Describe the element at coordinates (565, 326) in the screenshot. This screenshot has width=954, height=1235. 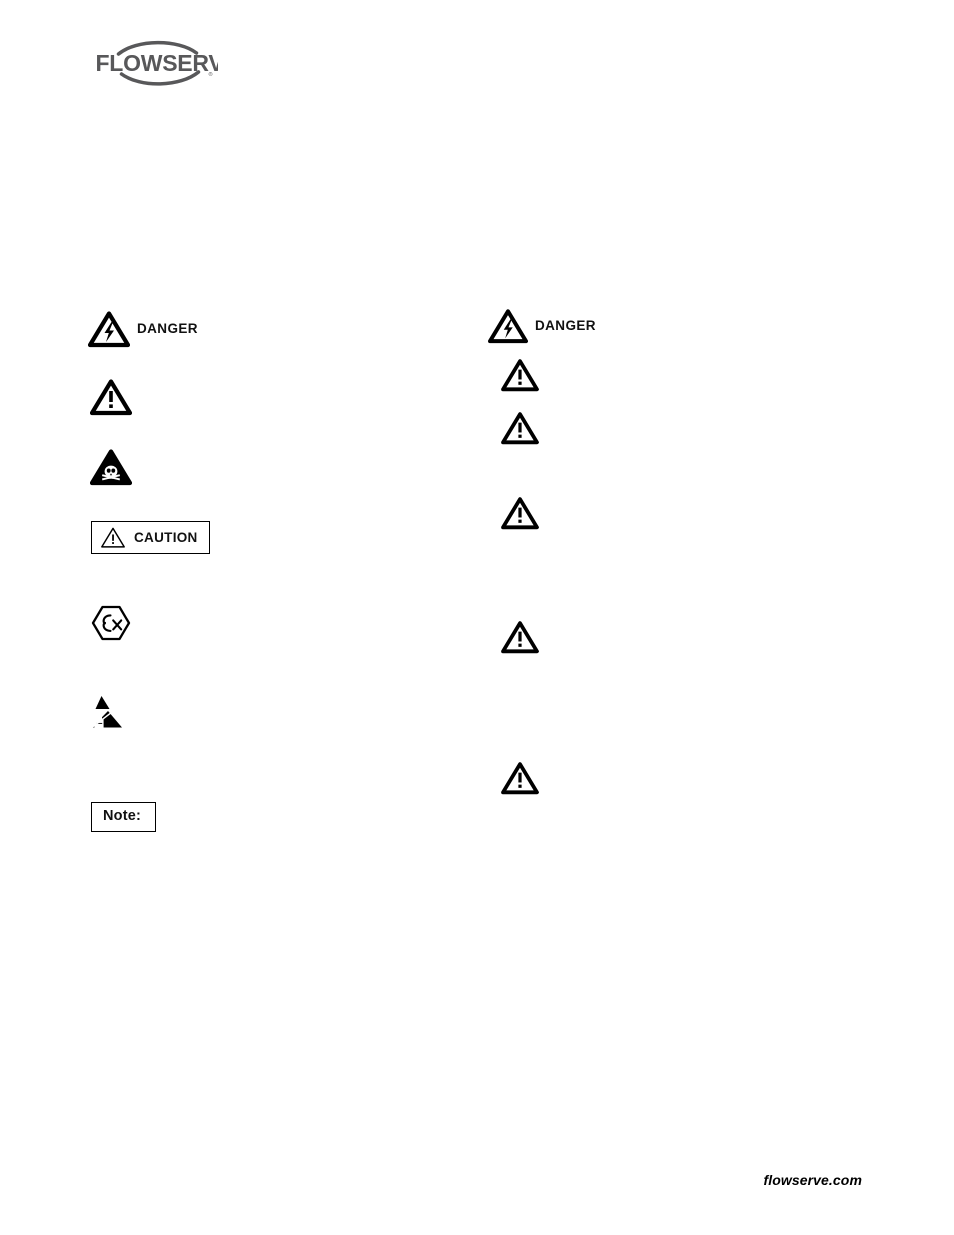
I see `legend-label-danger-2: DANGER` at that location.